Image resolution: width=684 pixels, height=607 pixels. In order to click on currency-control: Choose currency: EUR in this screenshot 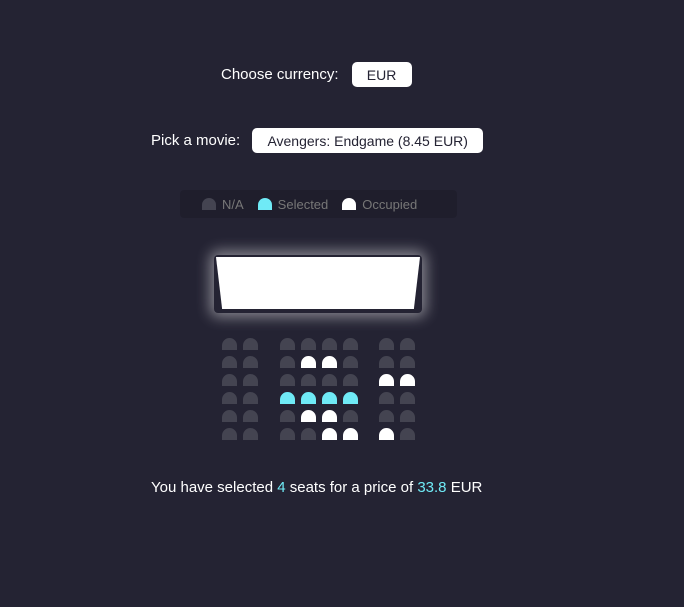, I will do `click(316, 74)`.